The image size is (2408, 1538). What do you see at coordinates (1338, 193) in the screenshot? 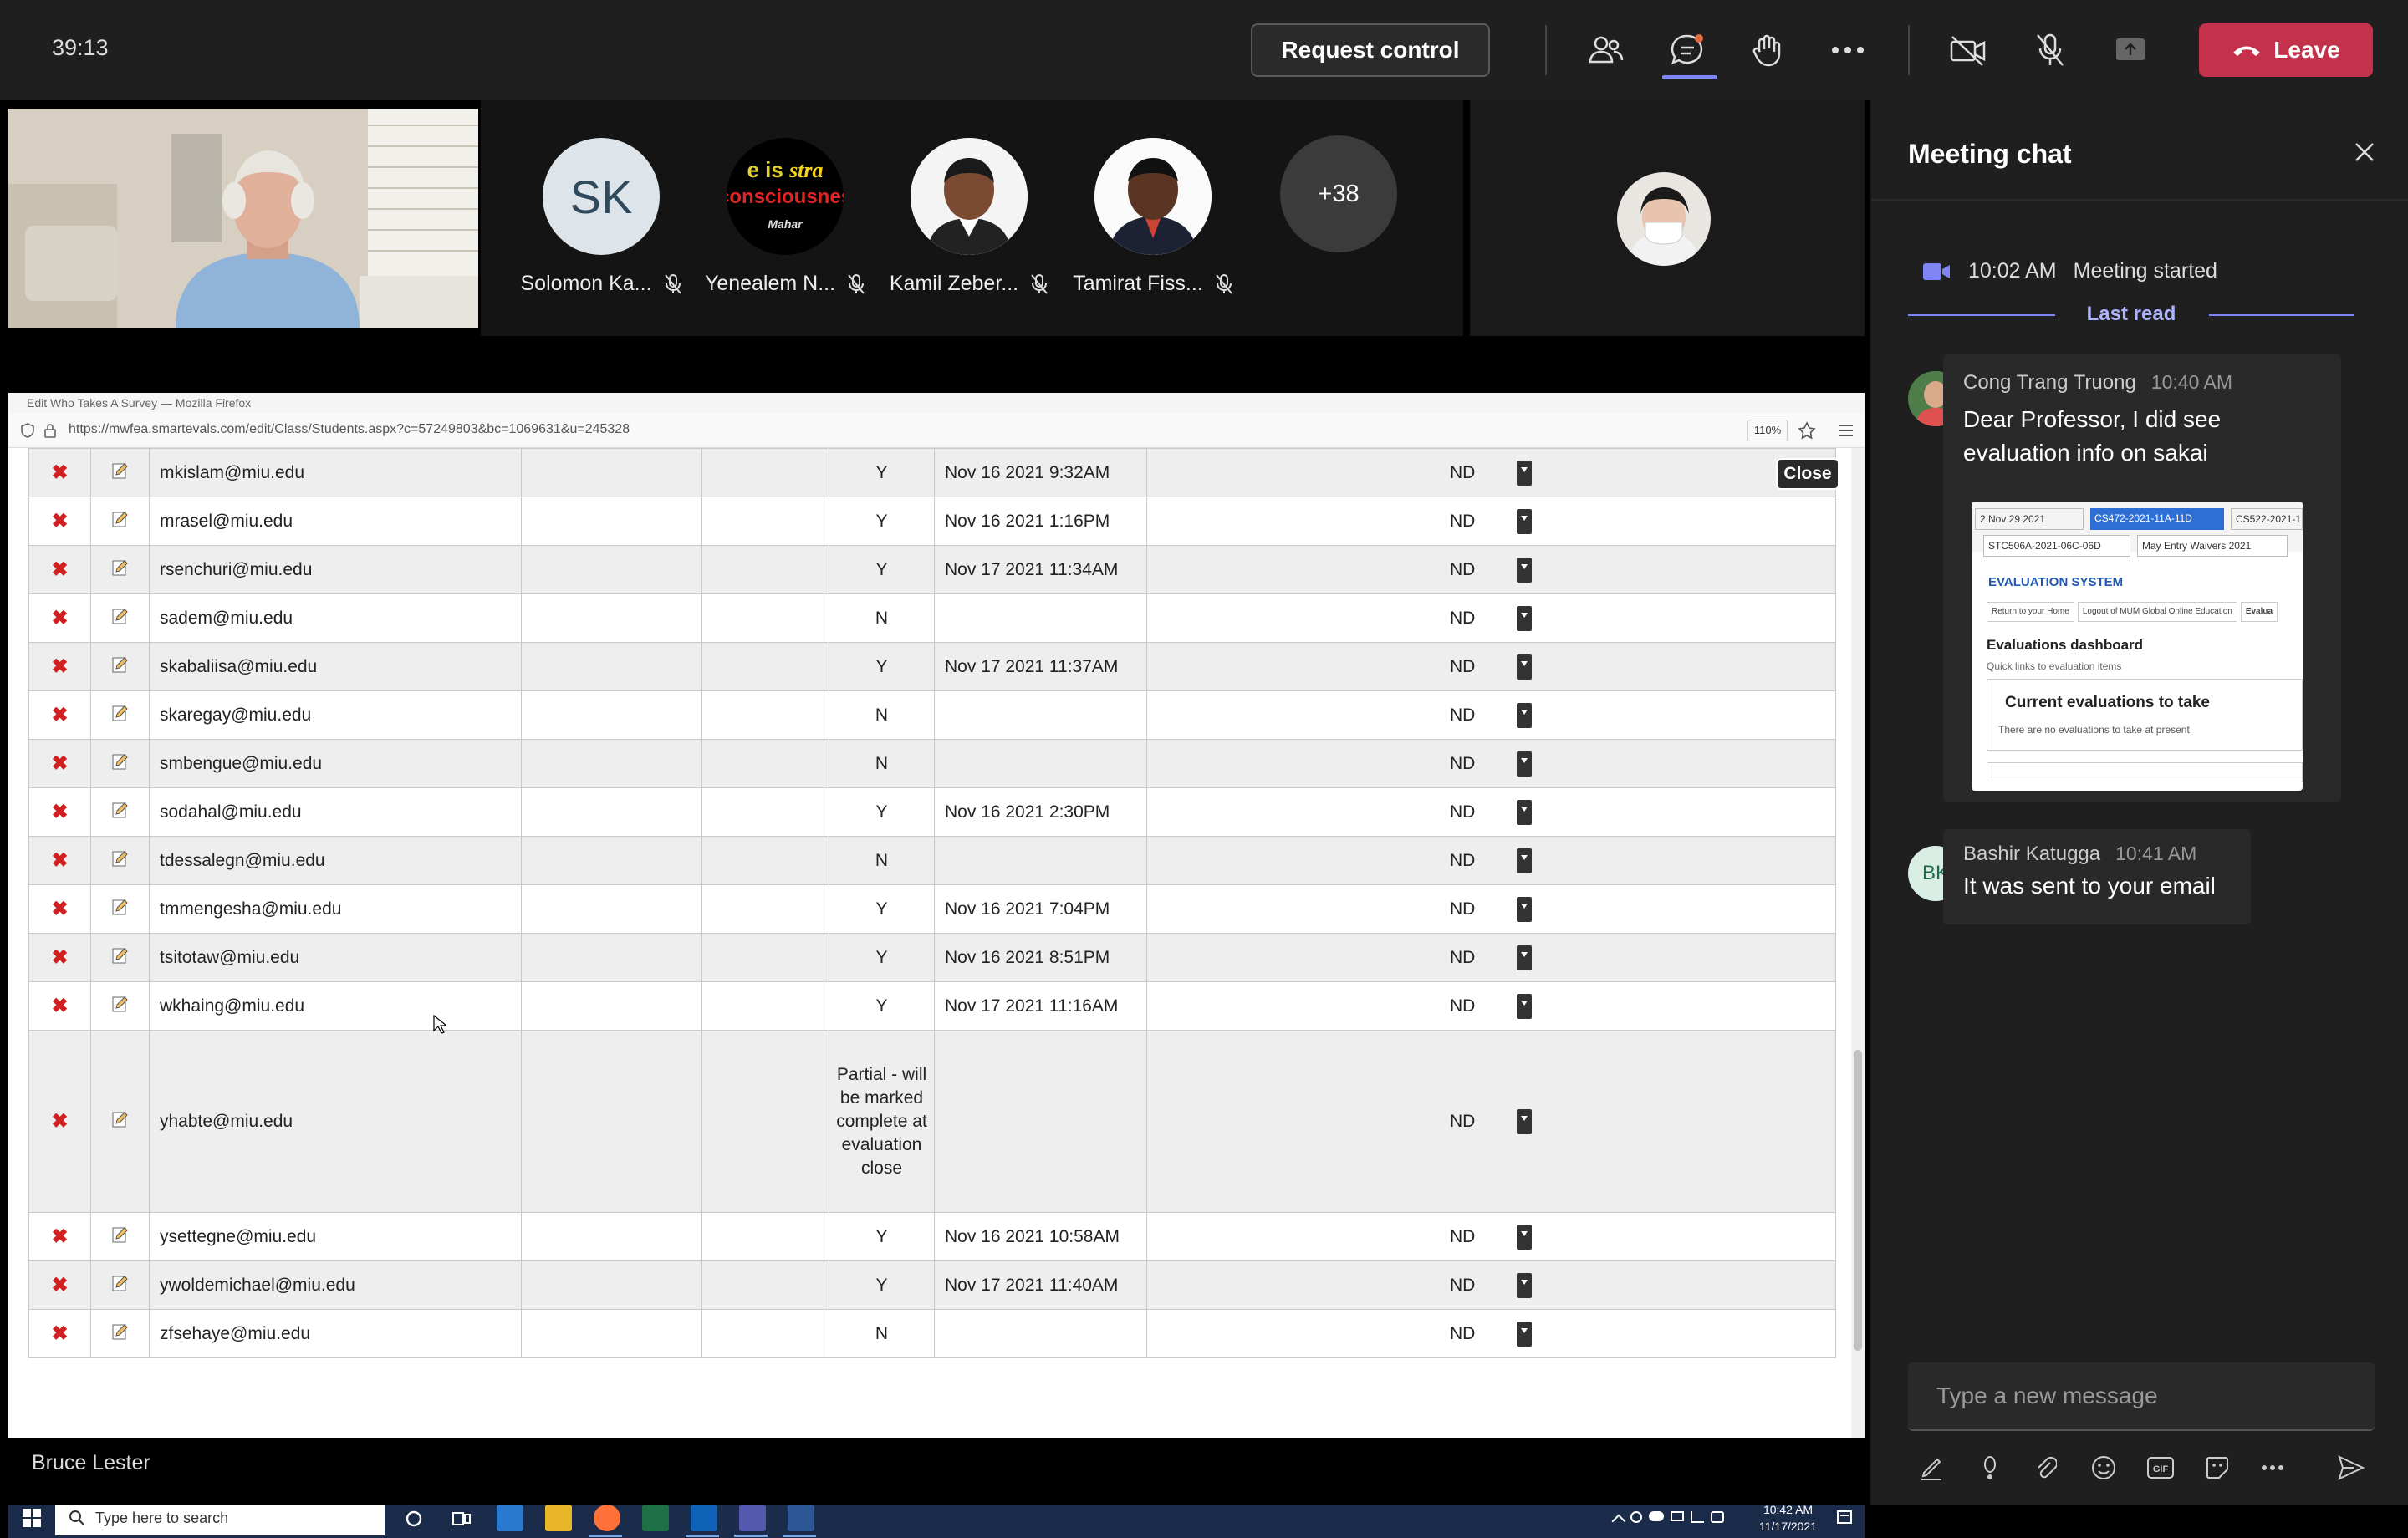
I see `more-participants-badge: +38` at bounding box center [1338, 193].